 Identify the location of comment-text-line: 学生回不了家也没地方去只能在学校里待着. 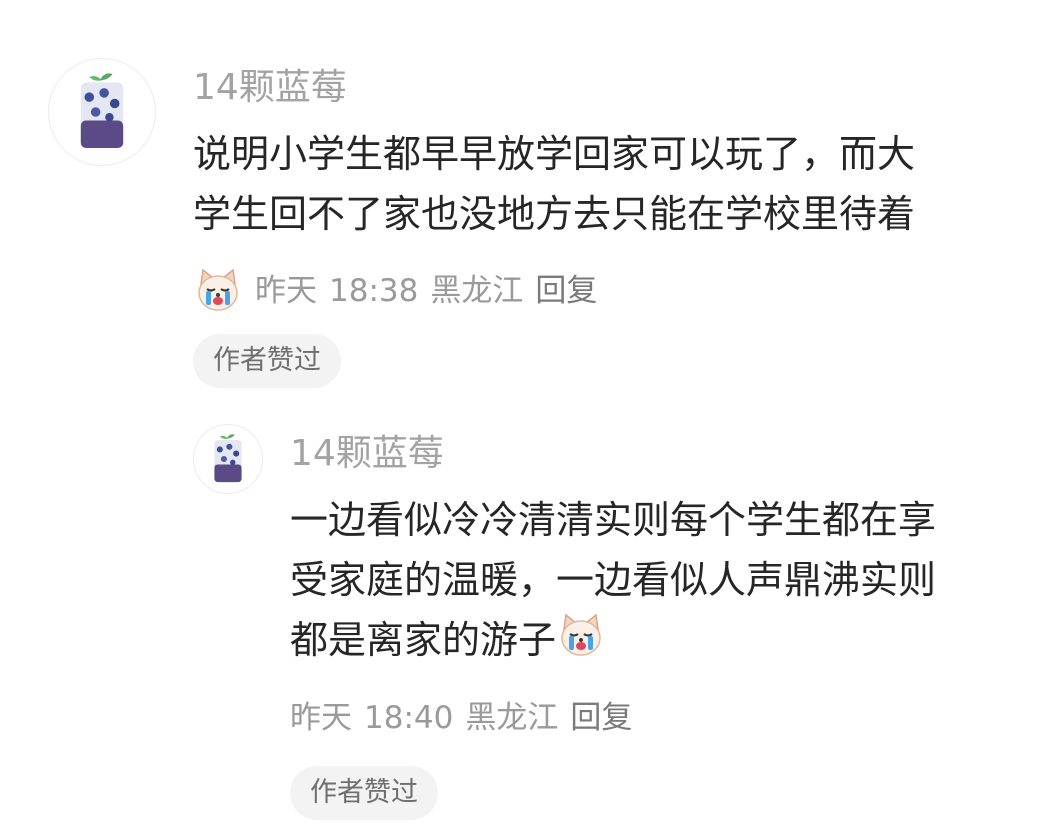
(554, 214).